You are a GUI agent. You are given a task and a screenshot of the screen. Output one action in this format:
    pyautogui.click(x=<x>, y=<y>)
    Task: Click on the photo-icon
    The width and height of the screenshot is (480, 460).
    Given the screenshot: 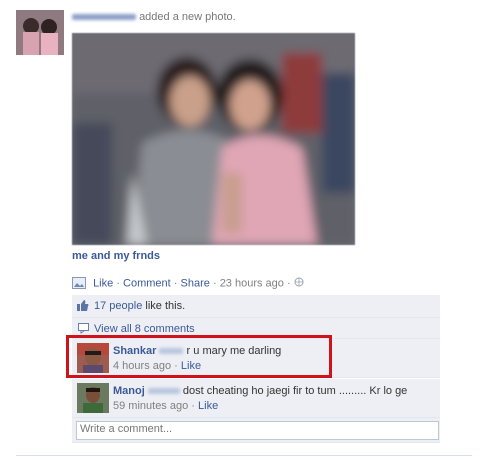 What is the action you would take?
    pyautogui.click(x=79, y=282)
    